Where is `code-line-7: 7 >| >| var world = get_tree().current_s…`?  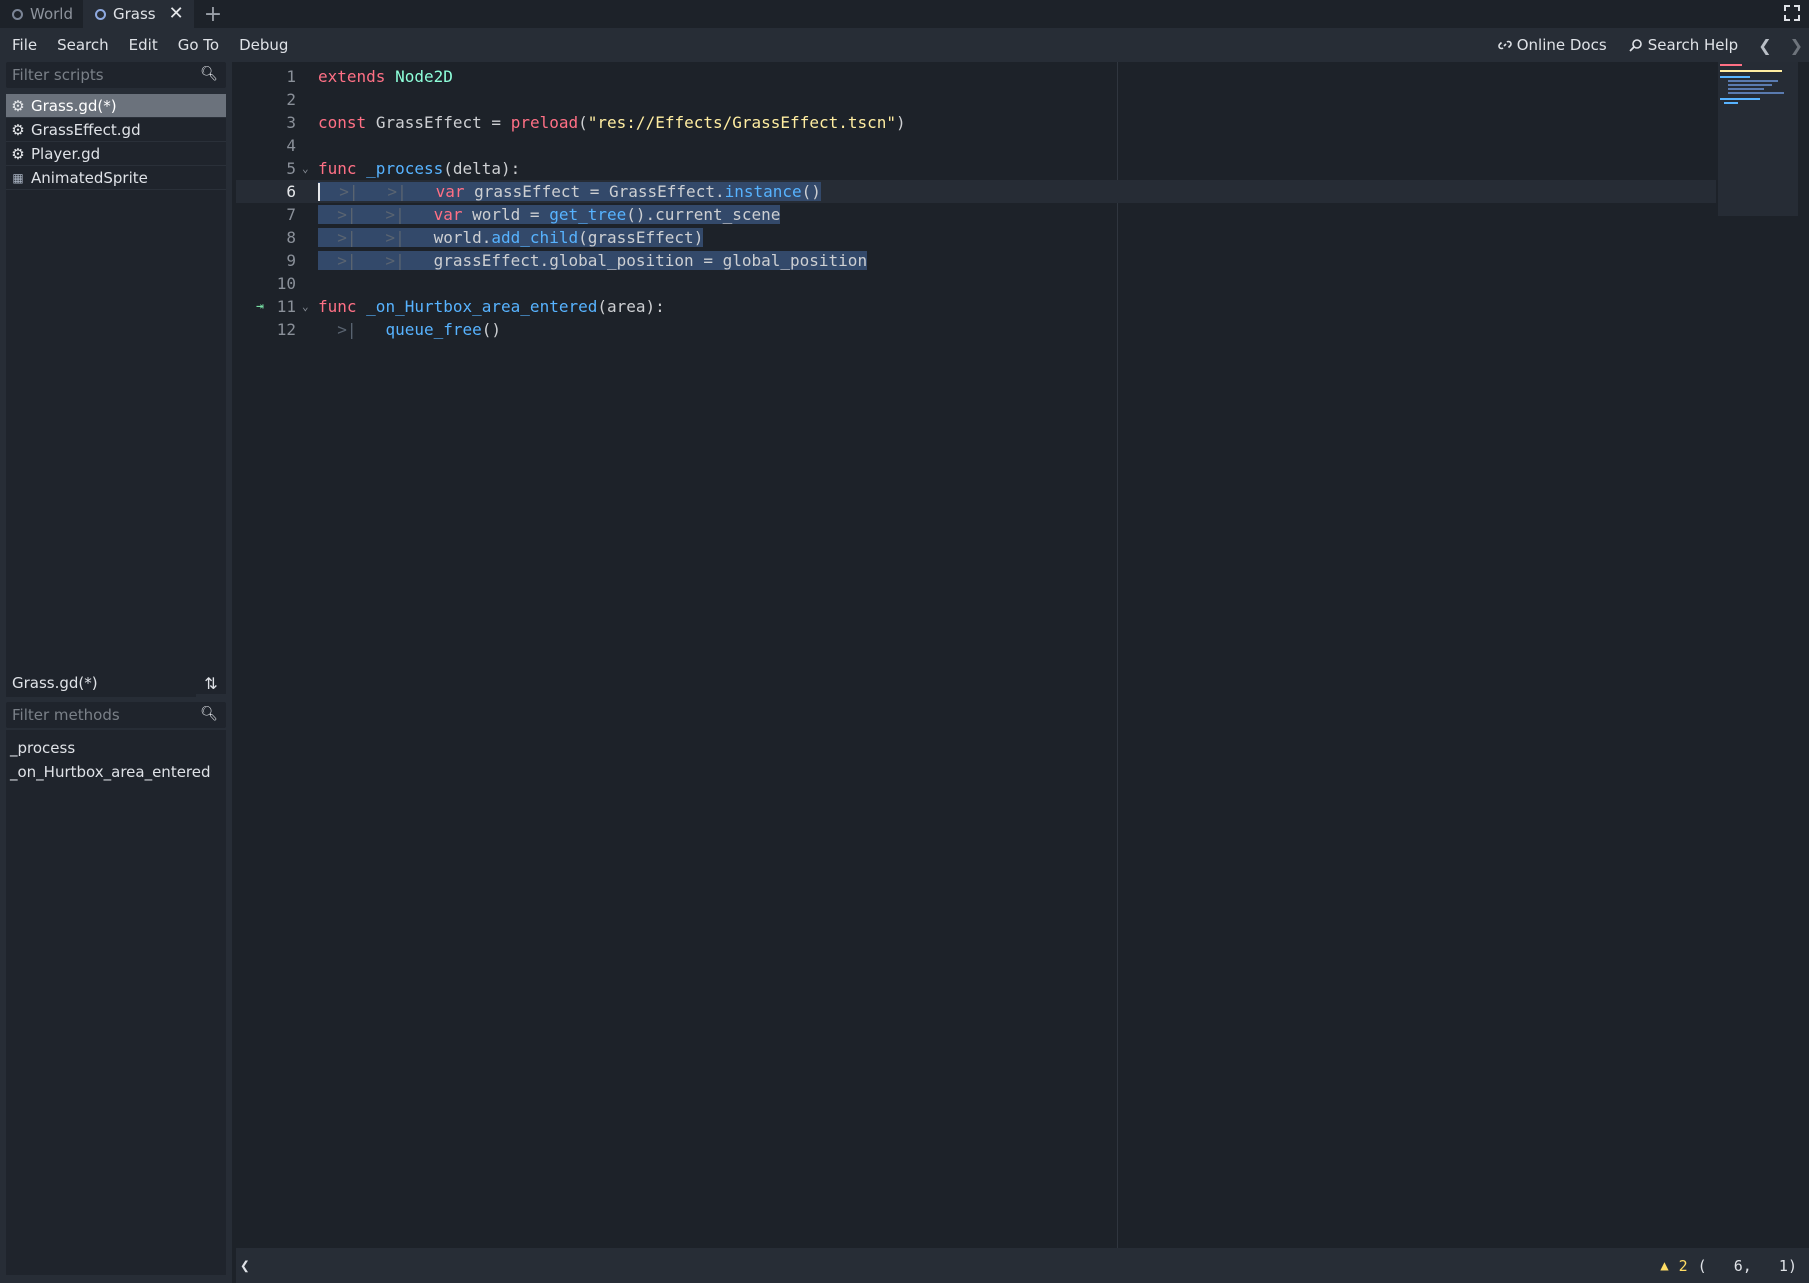
code-line-7: 7 >| >| var world = get_tree().current_s… is located at coordinates (976, 214).